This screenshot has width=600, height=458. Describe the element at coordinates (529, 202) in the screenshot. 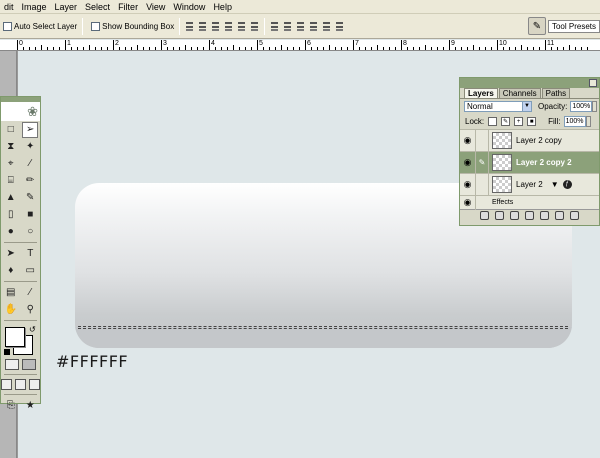

I see `effects-row: ◉ Effects` at that location.